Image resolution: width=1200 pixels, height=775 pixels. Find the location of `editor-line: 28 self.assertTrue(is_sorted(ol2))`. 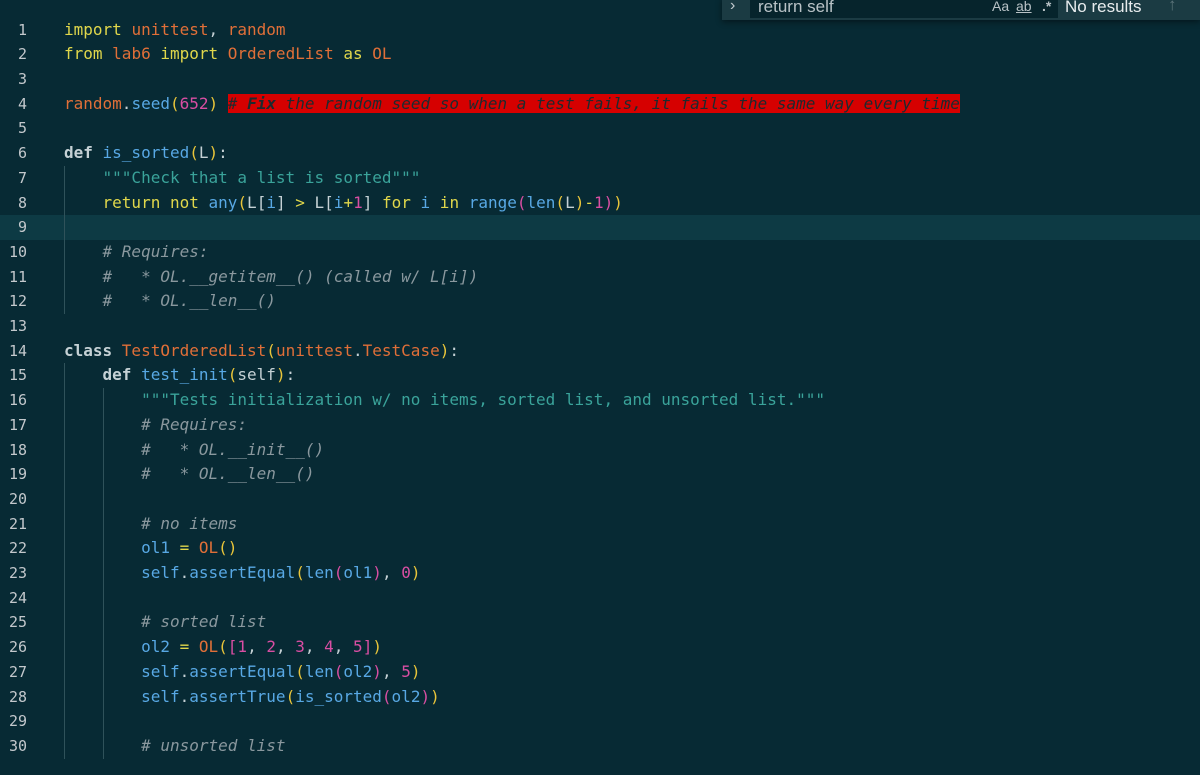

editor-line: 28 self.assertTrue(is_sorted(ol2)) is located at coordinates (600, 697).